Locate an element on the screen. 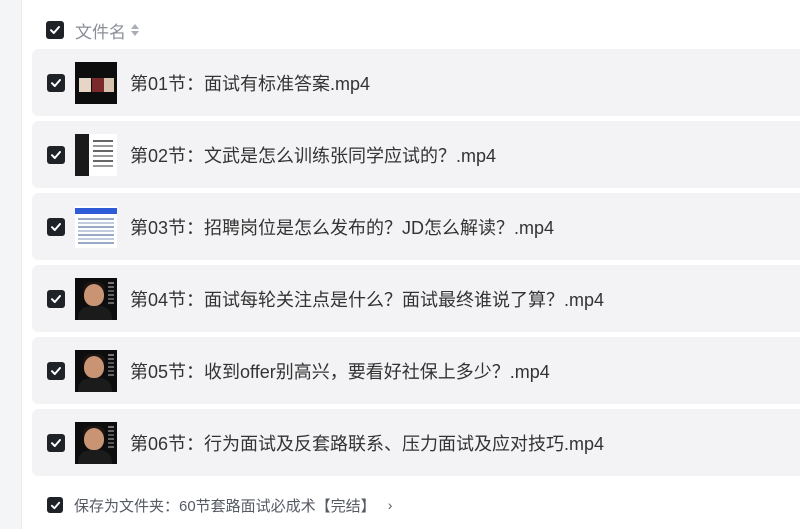 This screenshot has width=800, height=529. file-name: 第05节：收到offer别高兴，要看好社保上多少？.mp4 is located at coordinates (340, 371).